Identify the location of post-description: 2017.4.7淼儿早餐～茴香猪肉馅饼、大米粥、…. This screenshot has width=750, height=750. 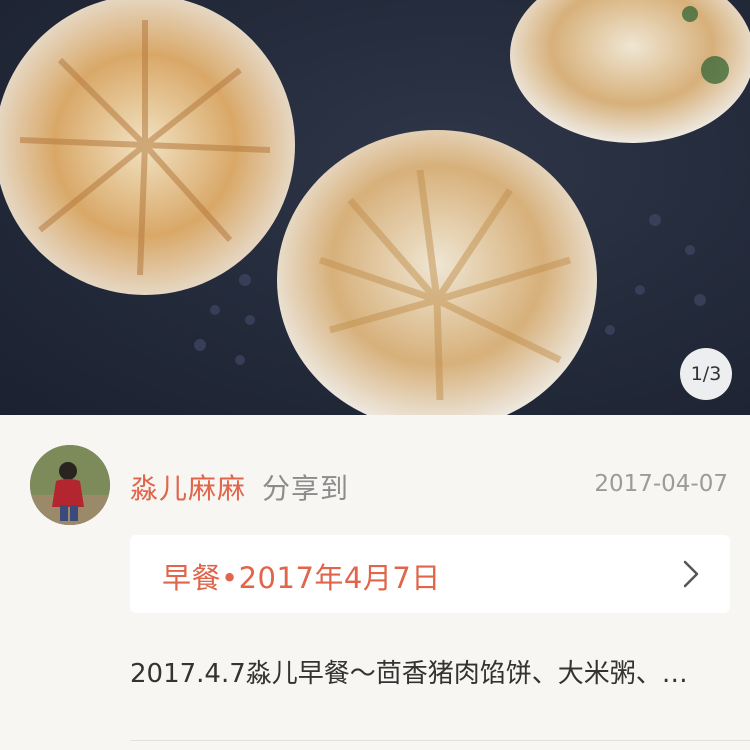
(409, 674).